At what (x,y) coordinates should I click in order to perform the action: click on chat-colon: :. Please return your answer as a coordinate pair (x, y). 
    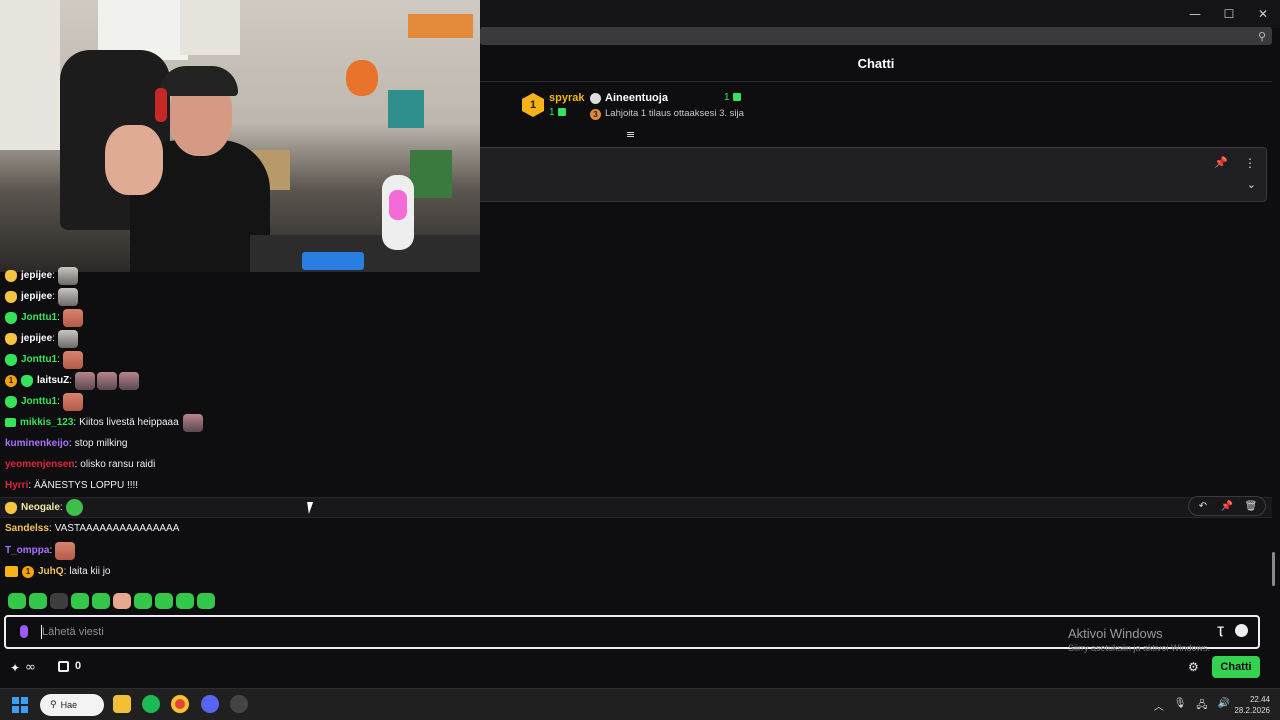
    Looking at the image, I should click on (30, 485).